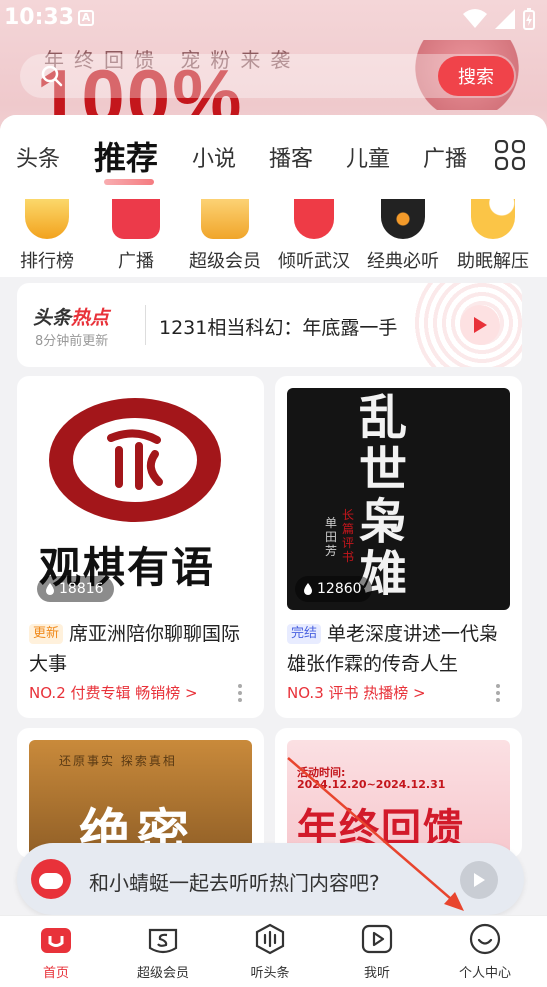 This screenshot has width=547, height=987. What do you see at coordinates (376, 973) in the screenshot?
I see `nav-label: 我听` at bounding box center [376, 973].